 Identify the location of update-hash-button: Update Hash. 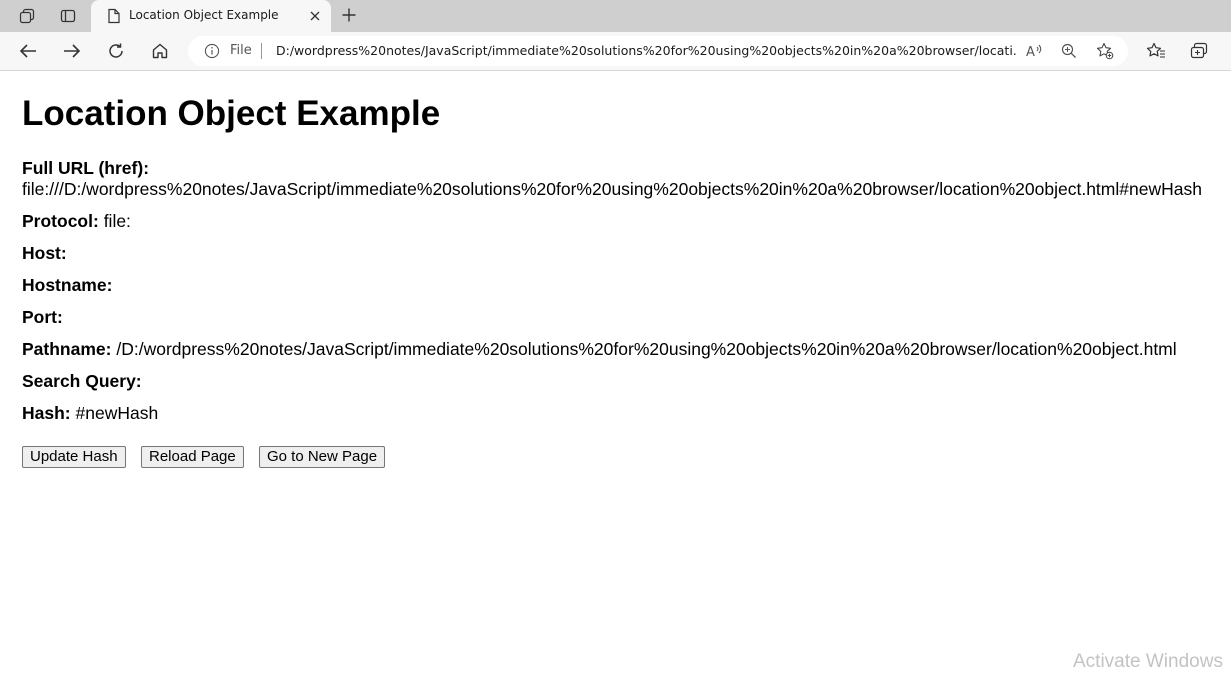
(74, 457).